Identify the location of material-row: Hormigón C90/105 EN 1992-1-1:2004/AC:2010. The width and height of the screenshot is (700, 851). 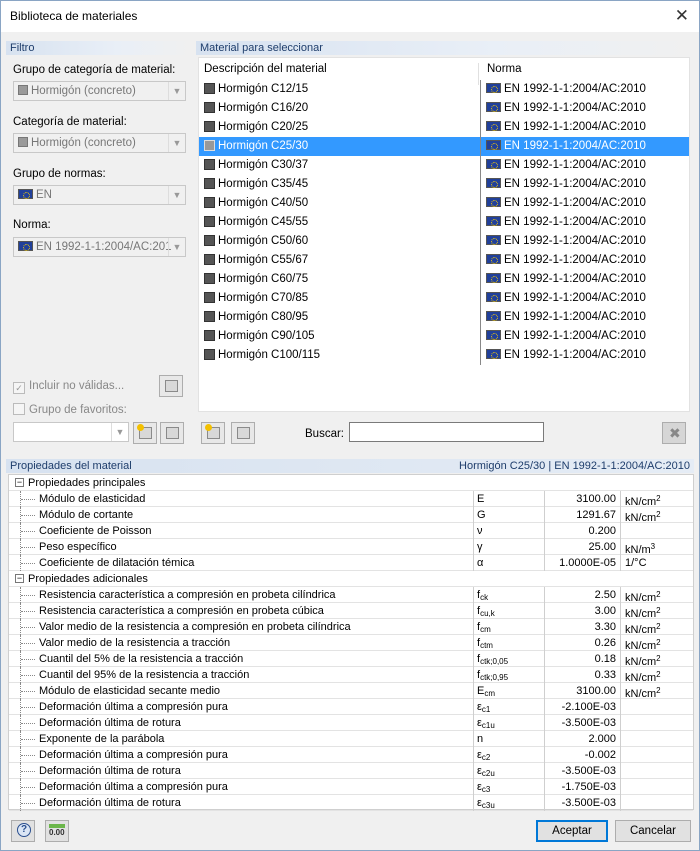
(444, 336).